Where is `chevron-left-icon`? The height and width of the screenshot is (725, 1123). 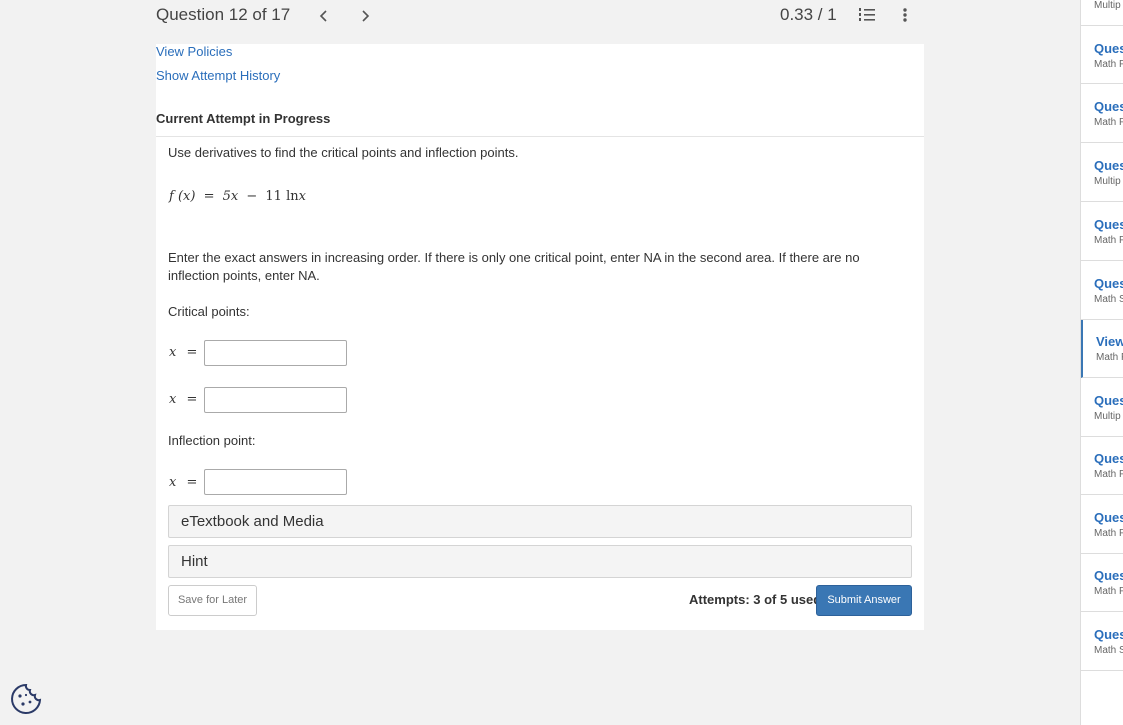
chevron-left-icon is located at coordinates (323, 16).